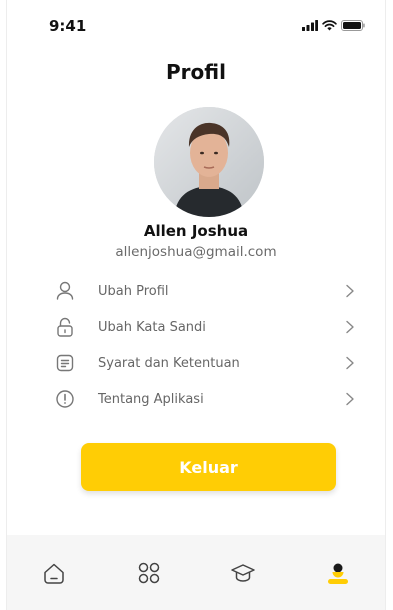 The height and width of the screenshot is (610, 393). Describe the element at coordinates (65, 327) in the screenshot. I see `lock-icon` at that location.